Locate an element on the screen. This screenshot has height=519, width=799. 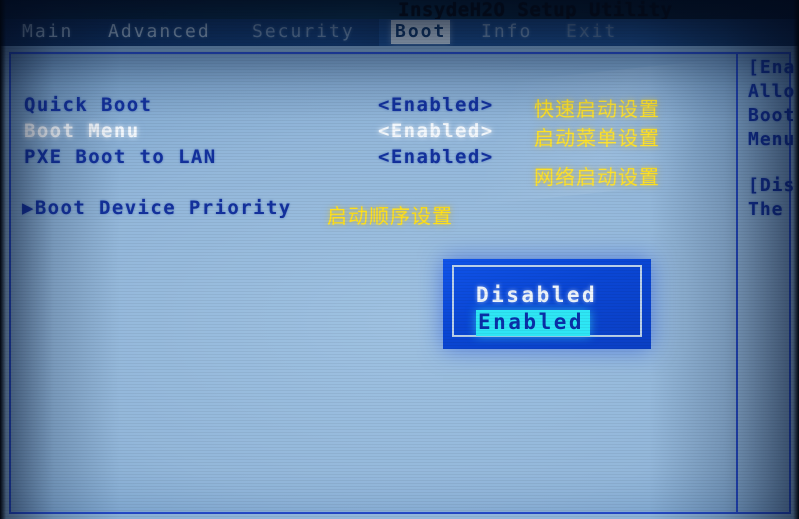
submenu-boot-device-priority: ▶Boot Device Priority is located at coordinates (157, 208).